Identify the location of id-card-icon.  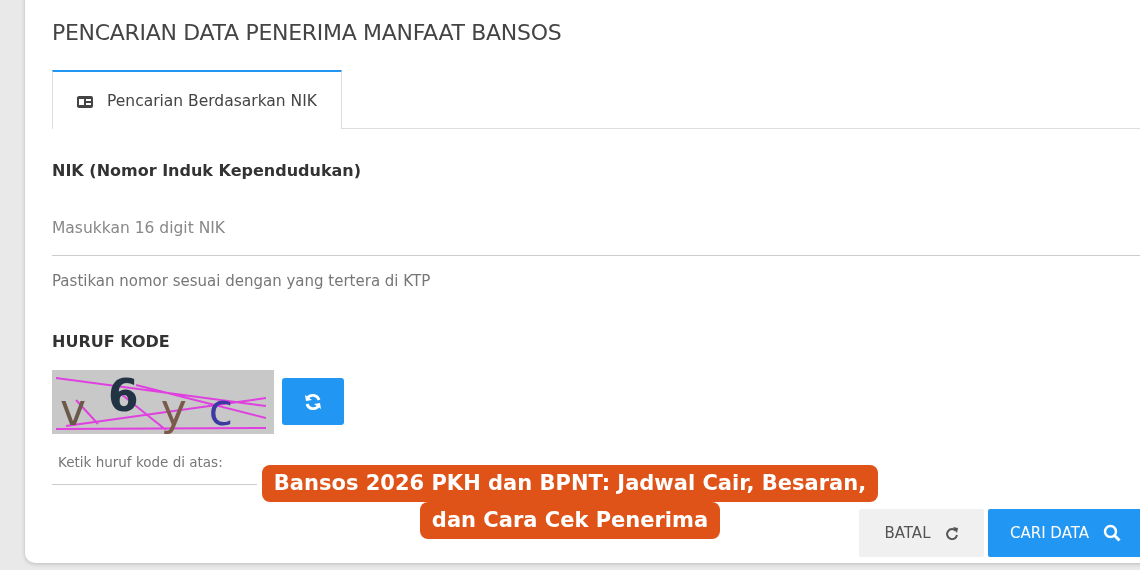
(85, 101).